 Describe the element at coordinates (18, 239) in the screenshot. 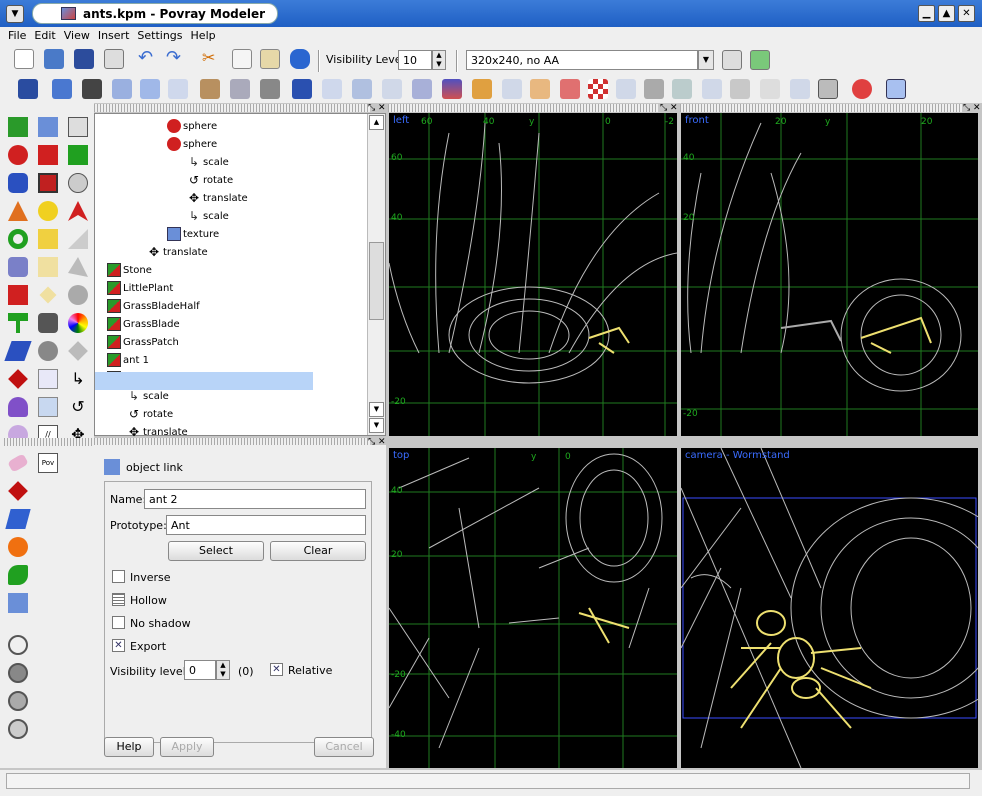

I see `torus-icon` at that location.